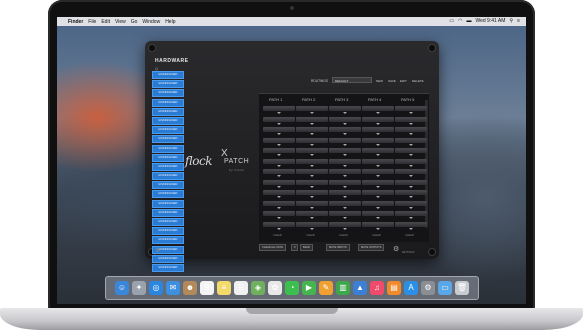 This screenshot has width=583, height=335. What do you see at coordinates (275, 288) in the screenshot?
I see `photos-icon: ✿` at bounding box center [275, 288].